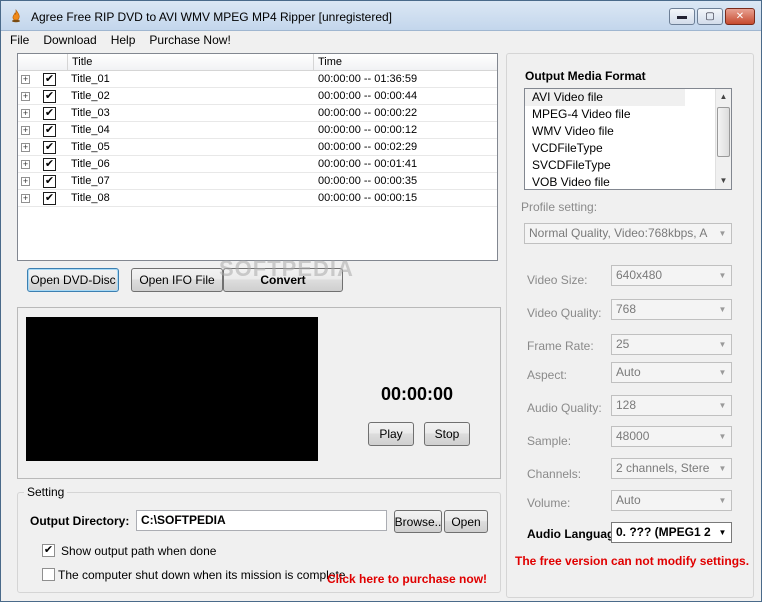  What do you see at coordinates (48, 574) in the screenshot?
I see `shutdown-checkbox` at bounding box center [48, 574].